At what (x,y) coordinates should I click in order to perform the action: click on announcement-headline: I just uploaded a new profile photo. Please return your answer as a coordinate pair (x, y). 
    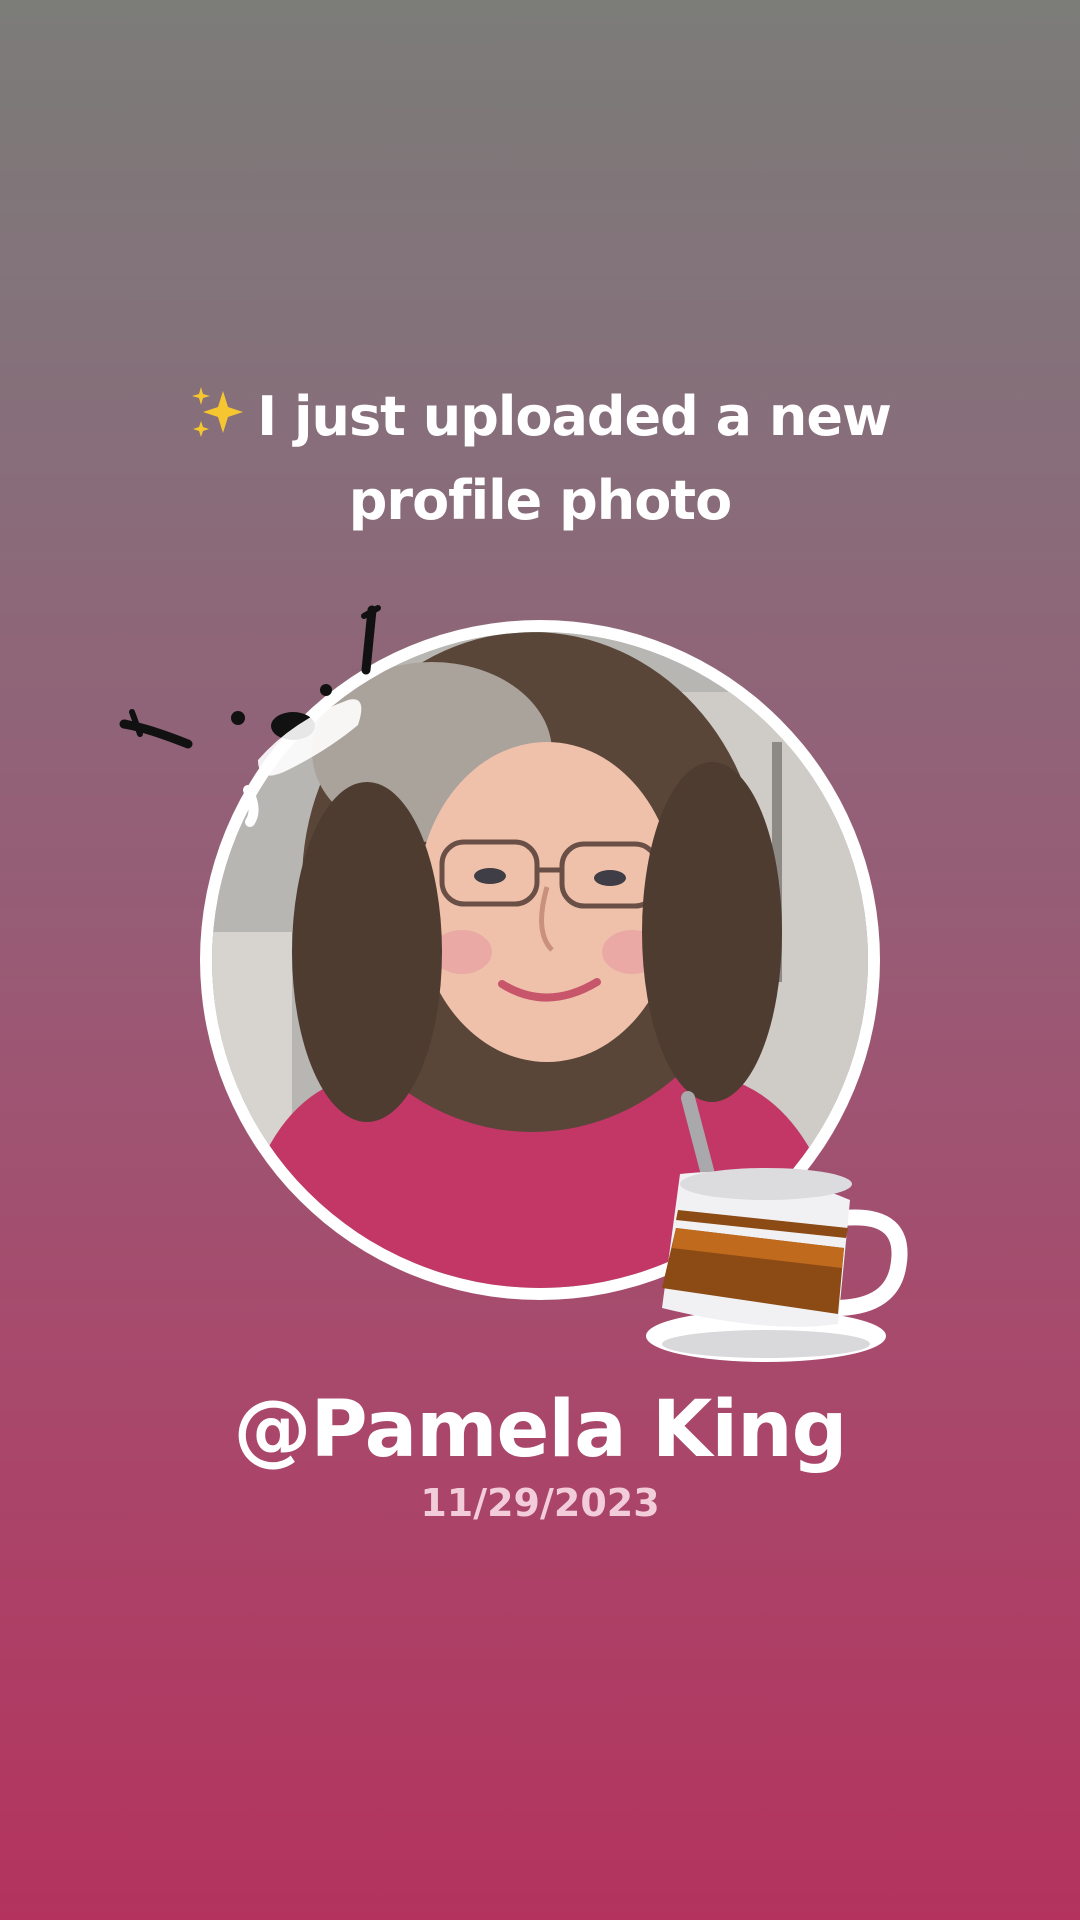
    Looking at the image, I should click on (540, 459).